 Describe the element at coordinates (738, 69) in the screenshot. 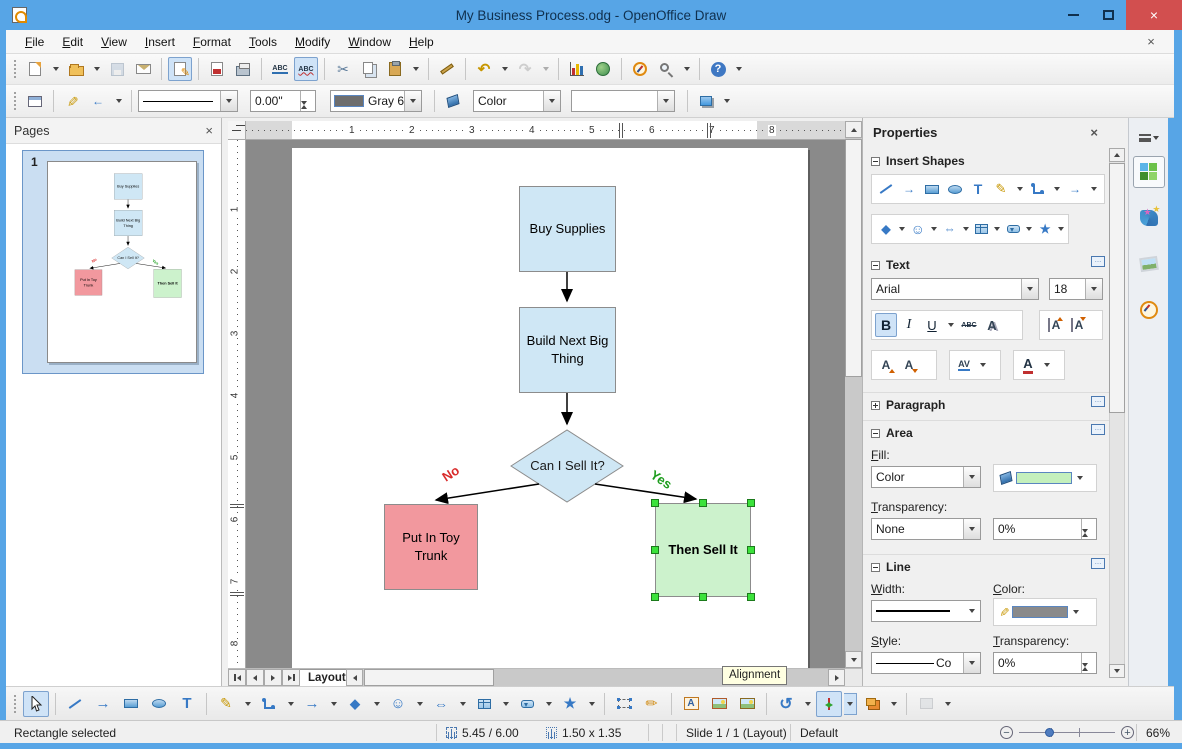

I see `toolbar-overflow-dropdown` at that location.